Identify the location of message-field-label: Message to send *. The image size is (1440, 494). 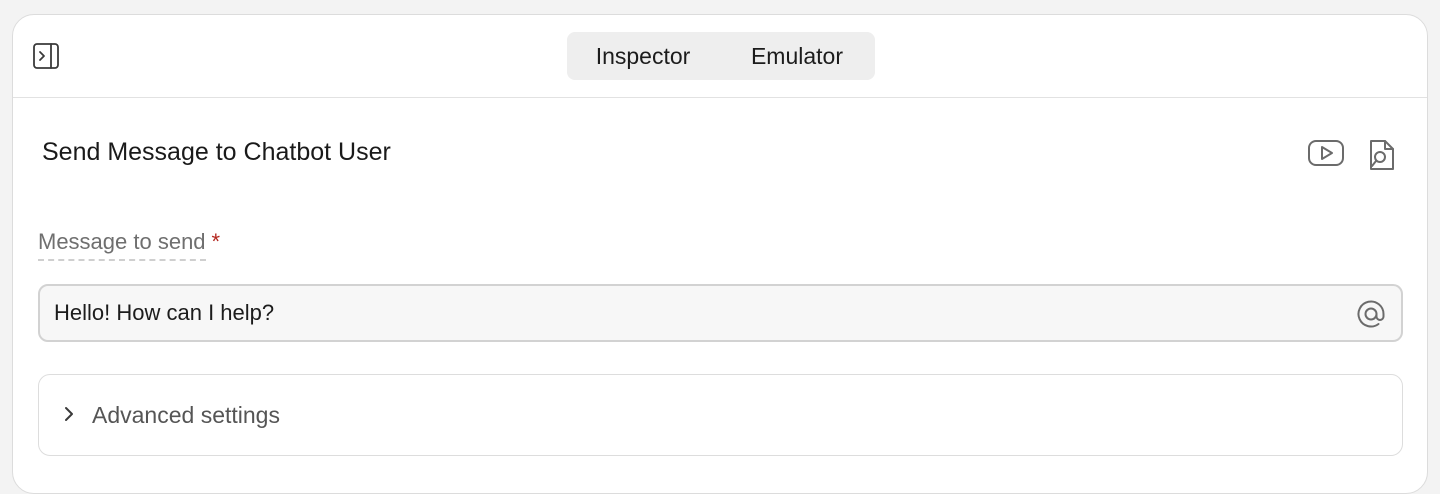
(129, 245).